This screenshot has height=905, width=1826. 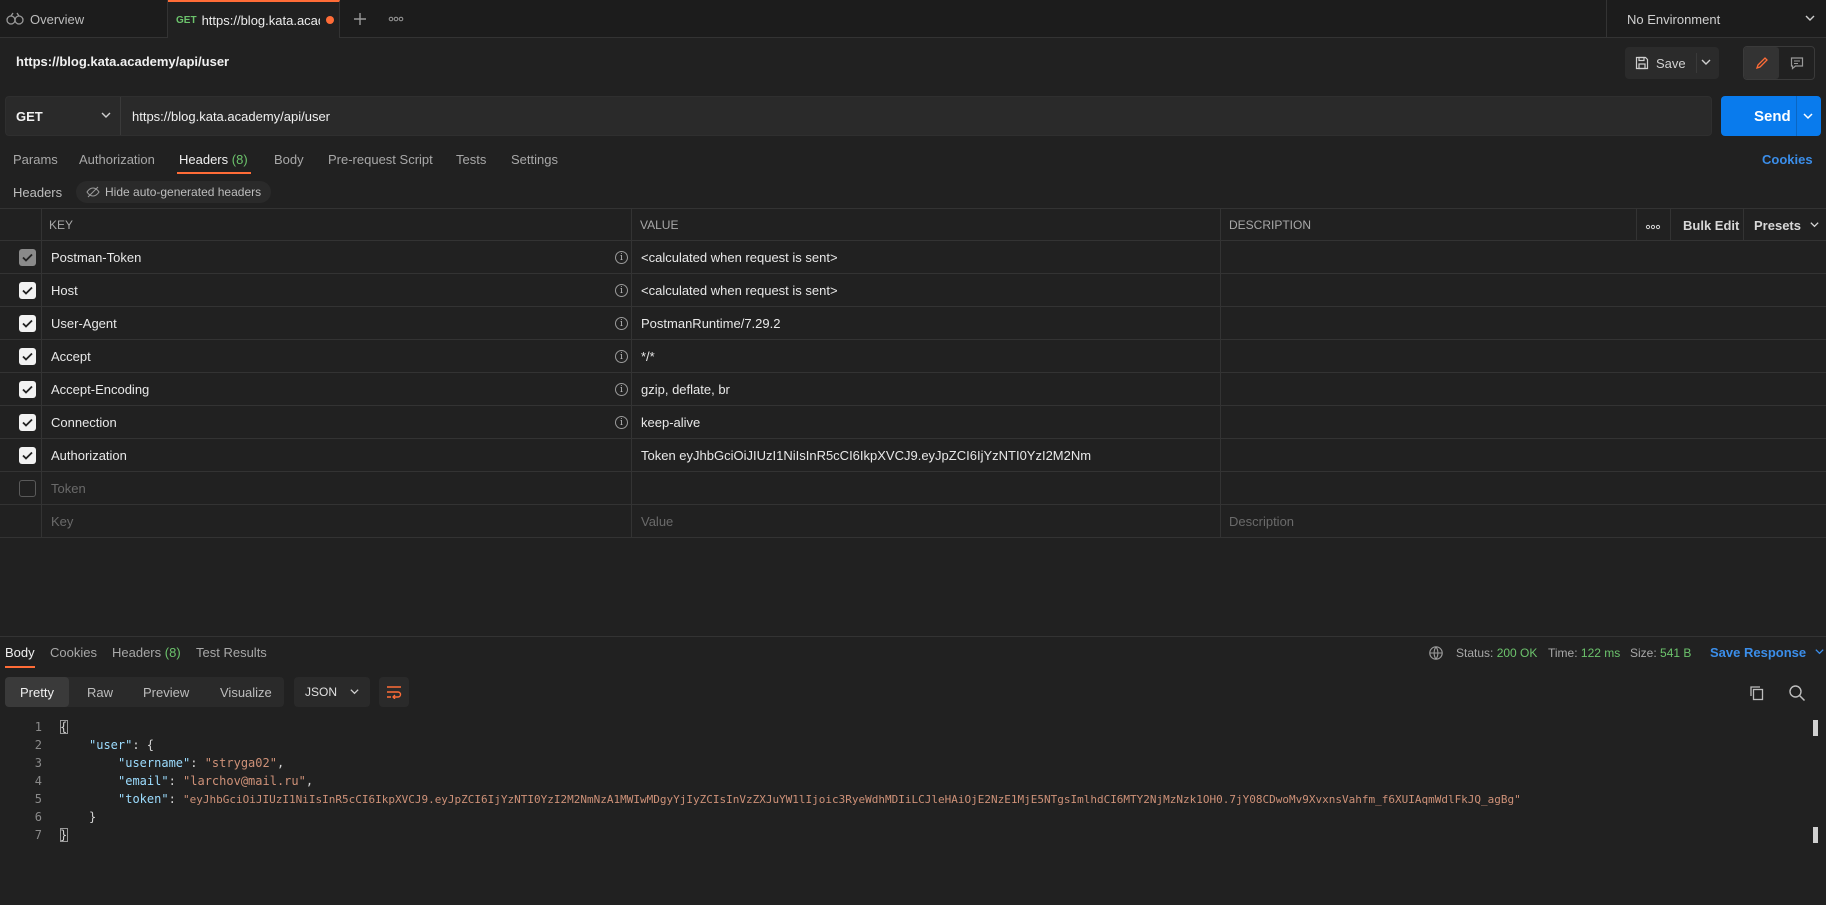 What do you see at coordinates (84, 323) in the screenshot?
I see `header-key: User-Agent` at bounding box center [84, 323].